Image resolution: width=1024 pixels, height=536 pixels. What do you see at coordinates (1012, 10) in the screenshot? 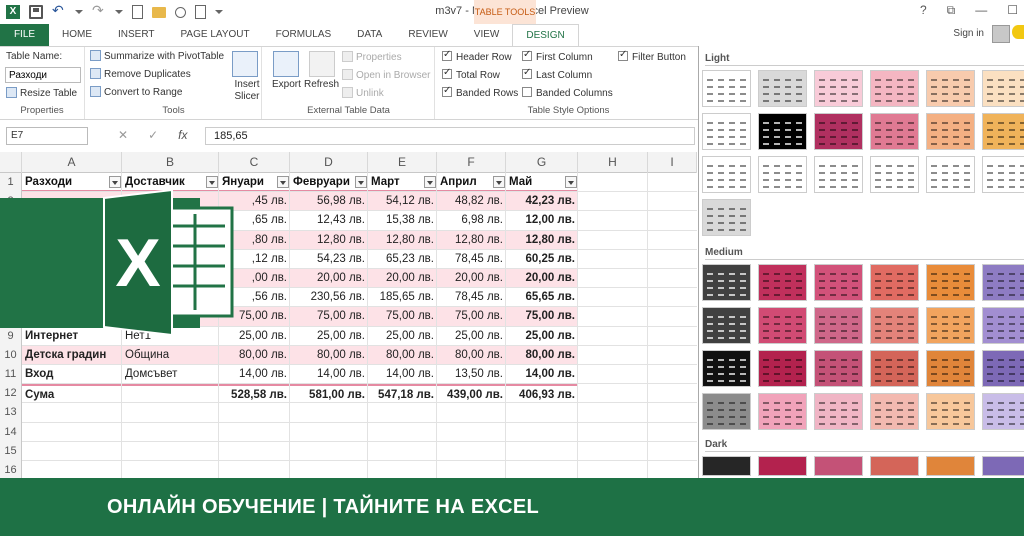
I see `maximize-icon: ☐` at bounding box center [1012, 10].